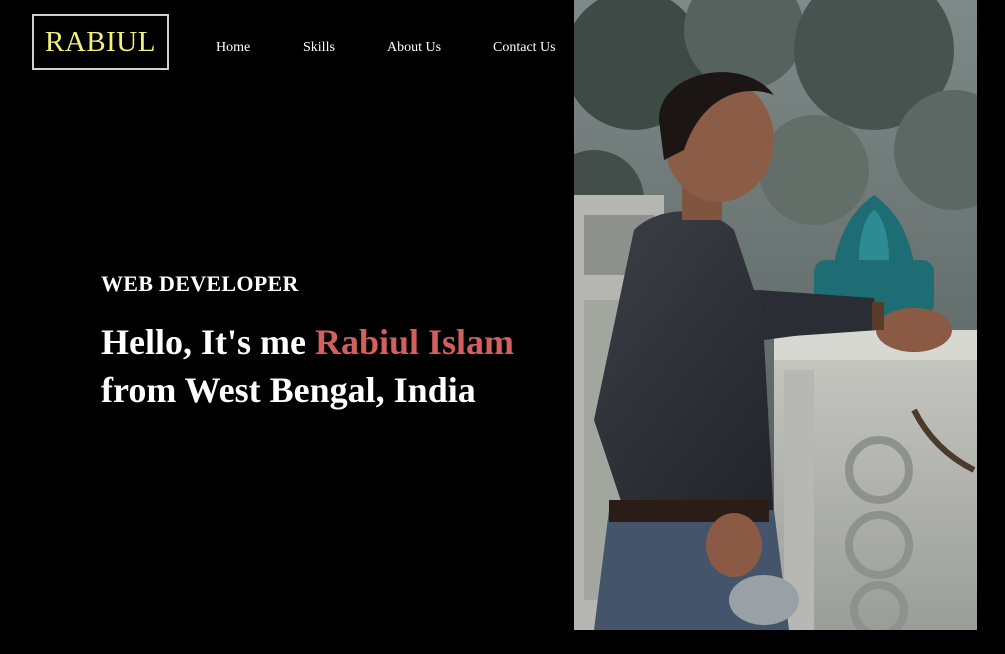 The height and width of the screenshot is (654, 1005). I want to click on hero-greeting: Hello, It's me, so click(208, 342).